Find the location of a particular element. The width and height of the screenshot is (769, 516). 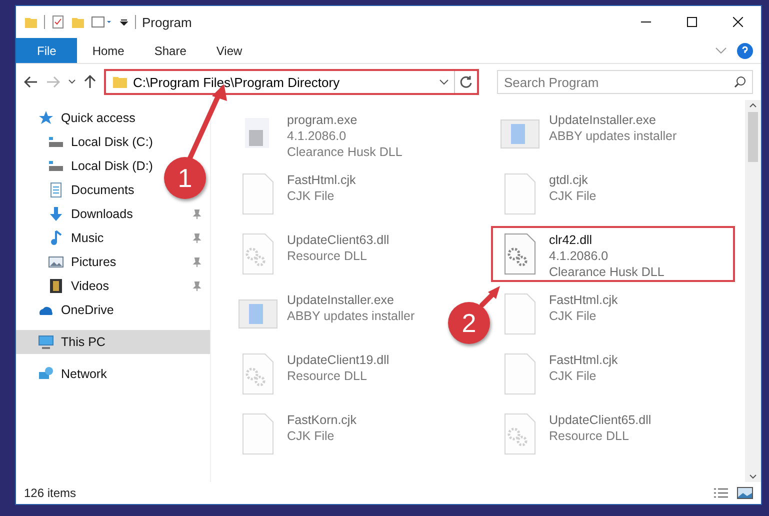

maximize-icon is located at coordinates (692, 22).